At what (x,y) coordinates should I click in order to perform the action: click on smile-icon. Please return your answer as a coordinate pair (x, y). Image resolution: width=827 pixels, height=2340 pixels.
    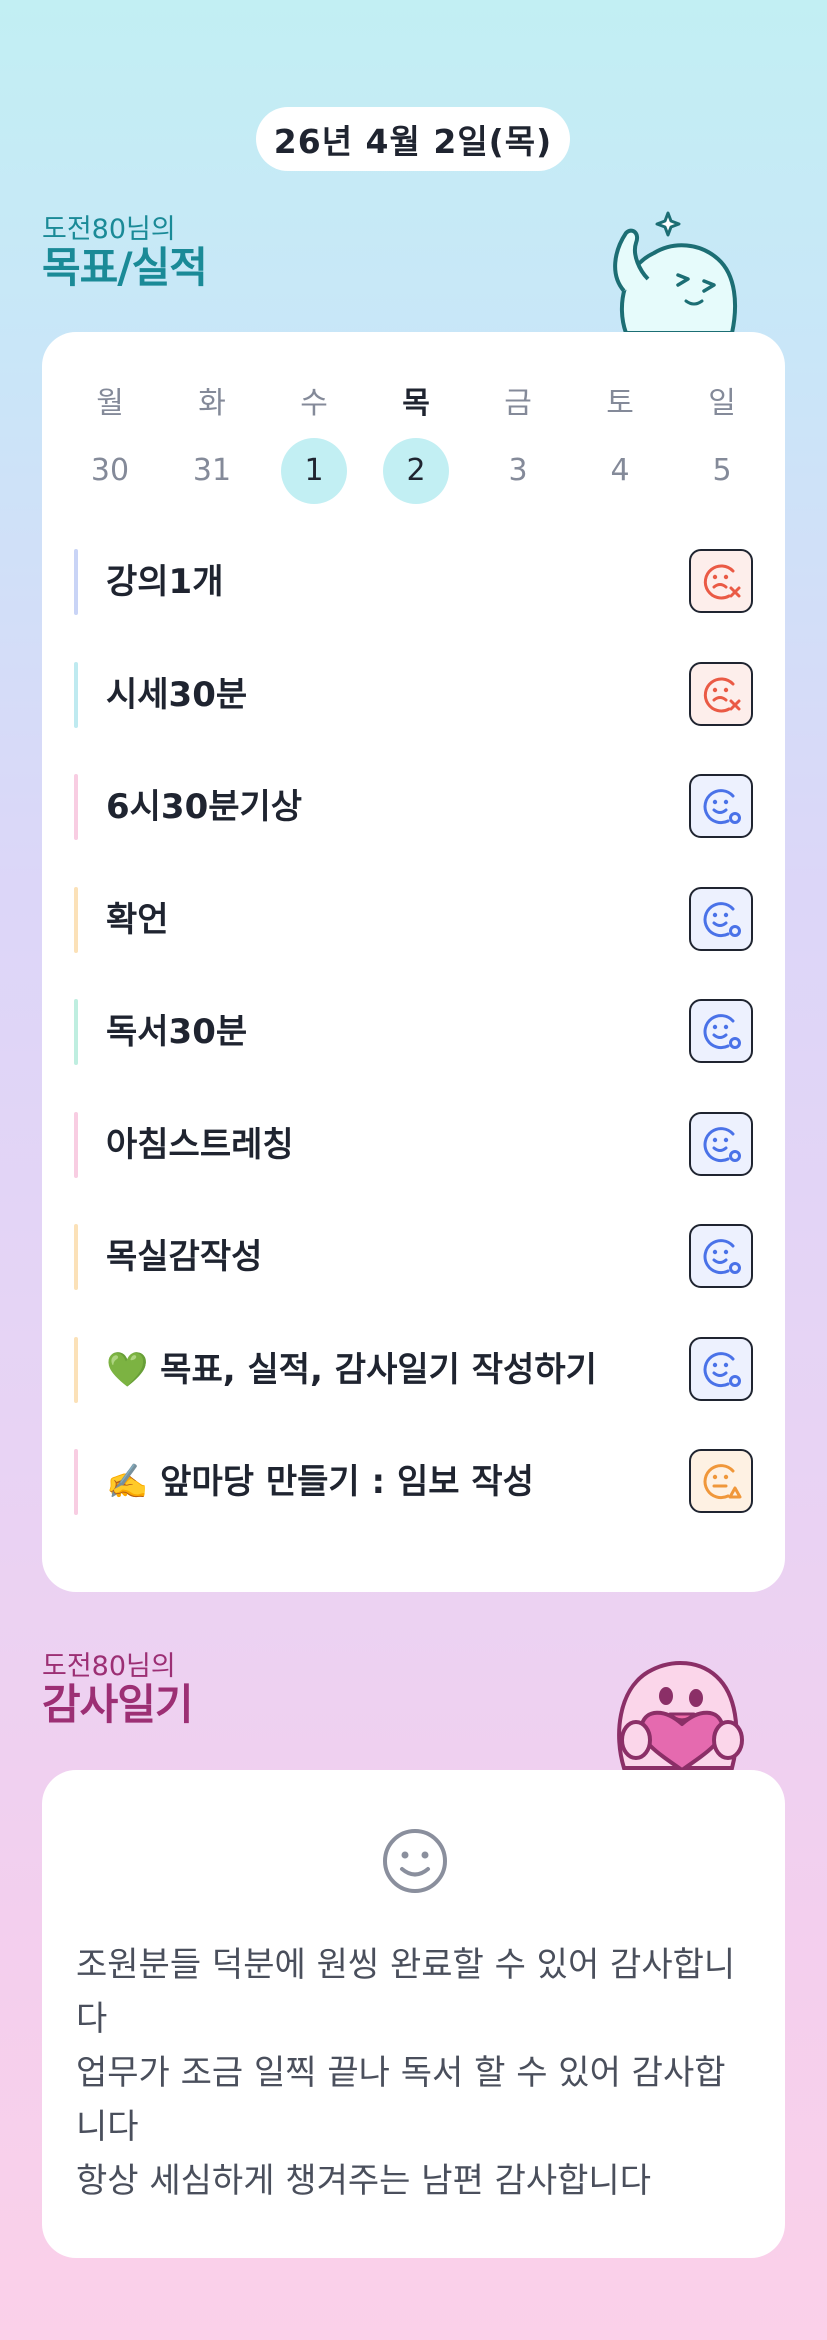
    Looking at the image, I should click on (415, 1861).